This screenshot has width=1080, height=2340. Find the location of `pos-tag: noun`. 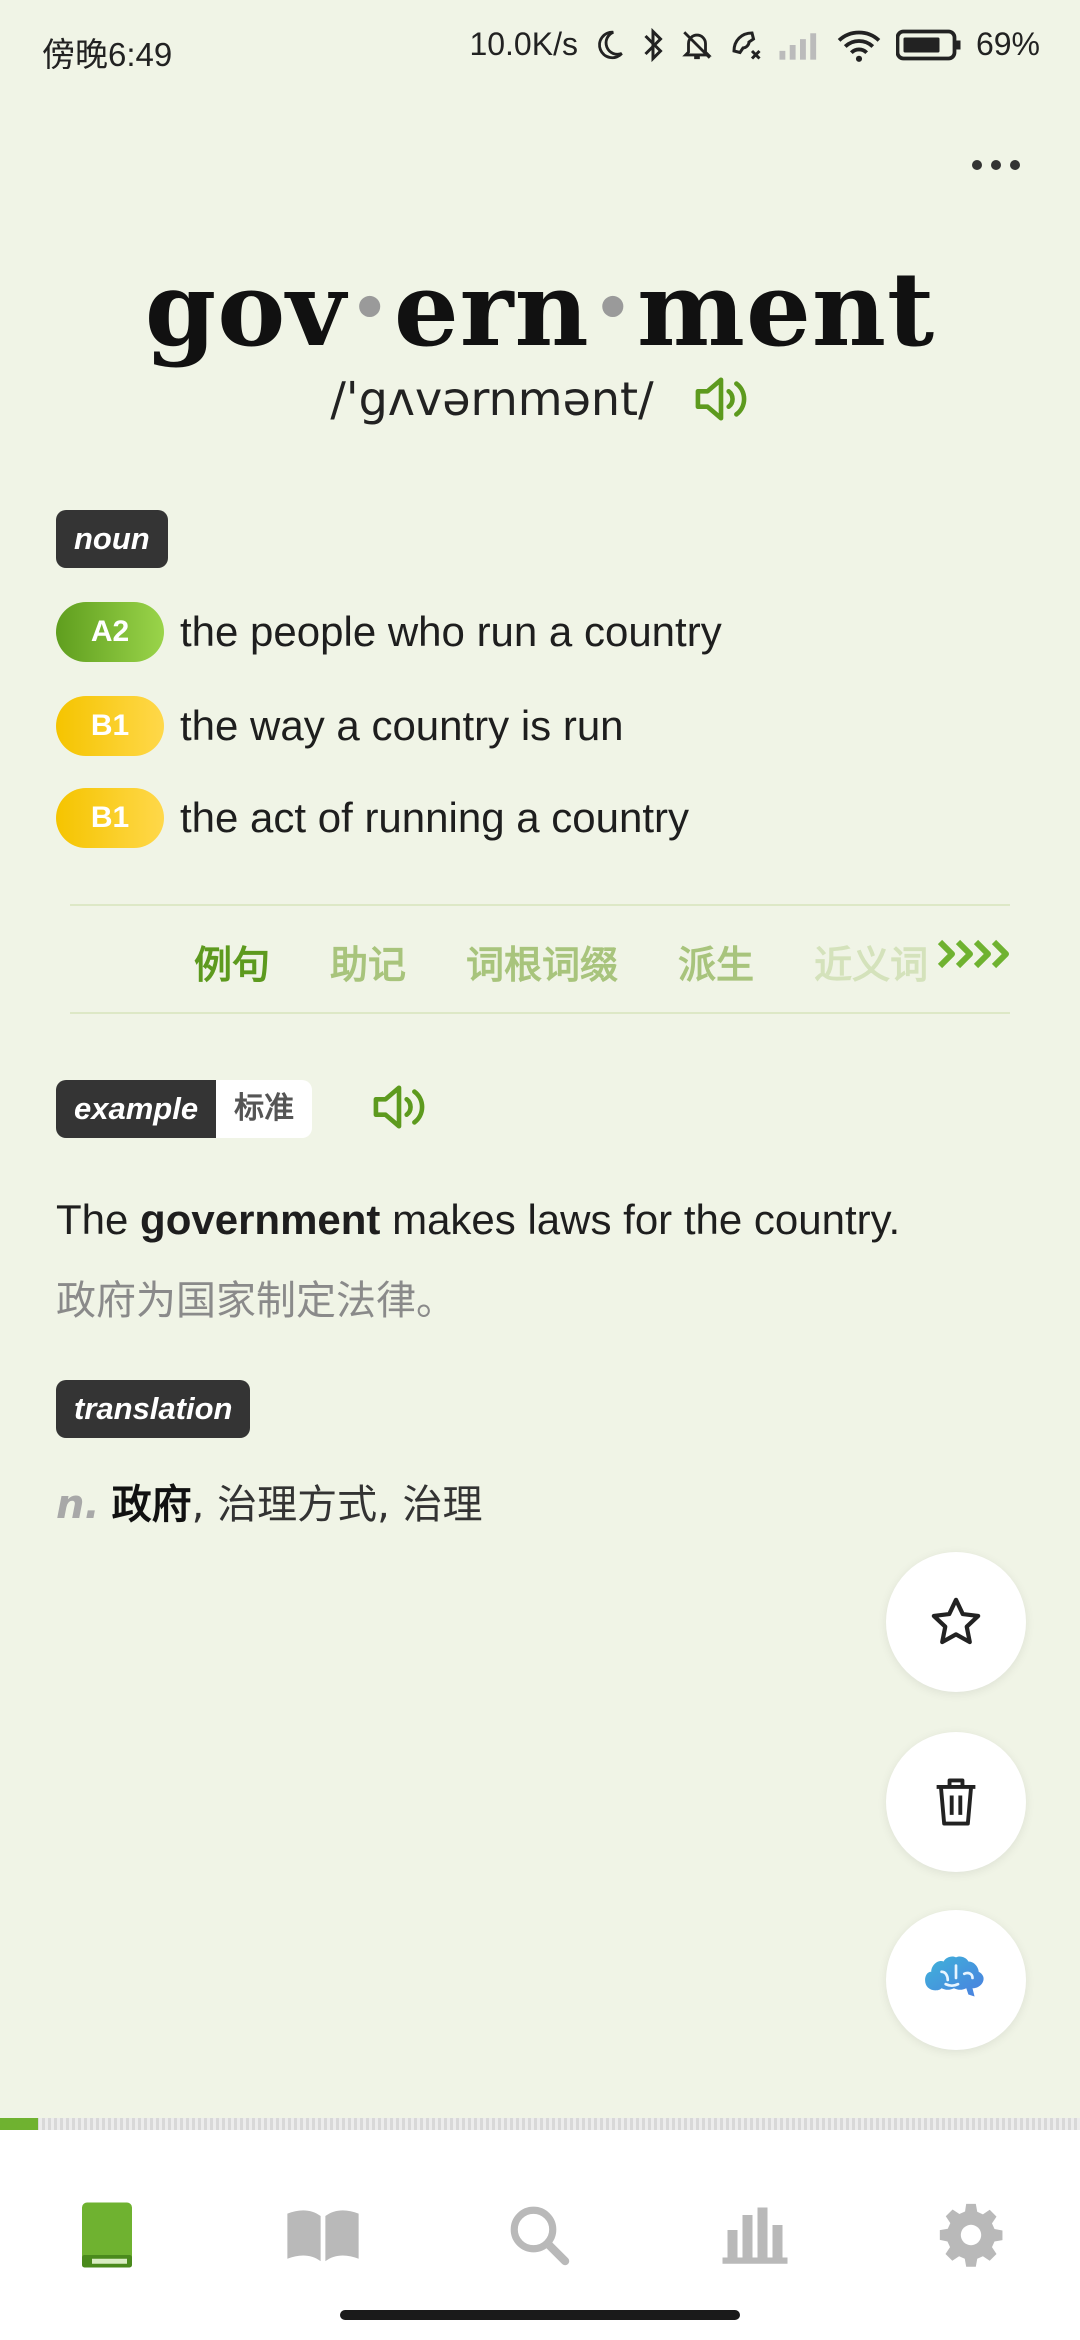

pos-tag: noun is located at coordinates (112, 539).